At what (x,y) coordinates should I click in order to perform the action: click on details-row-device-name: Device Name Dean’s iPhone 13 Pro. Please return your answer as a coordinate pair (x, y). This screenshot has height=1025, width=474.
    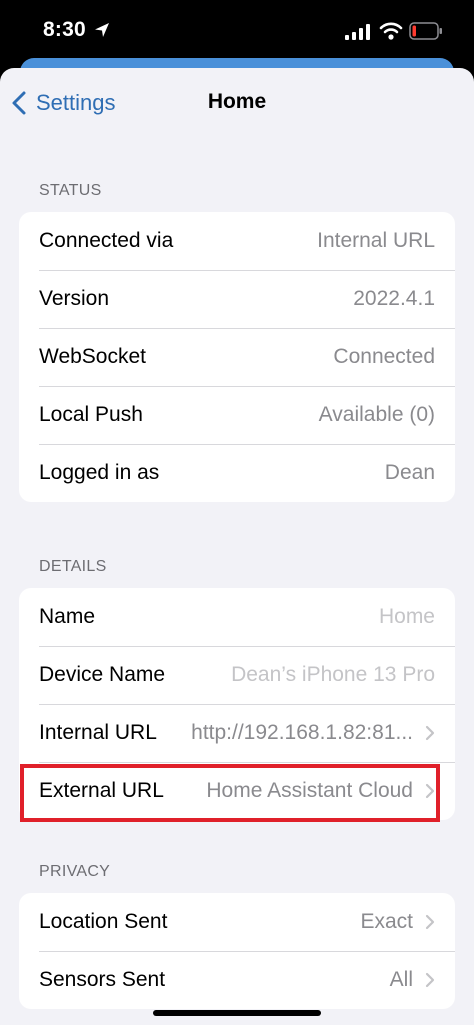
    Looking at the image, I should click on (237, 675).